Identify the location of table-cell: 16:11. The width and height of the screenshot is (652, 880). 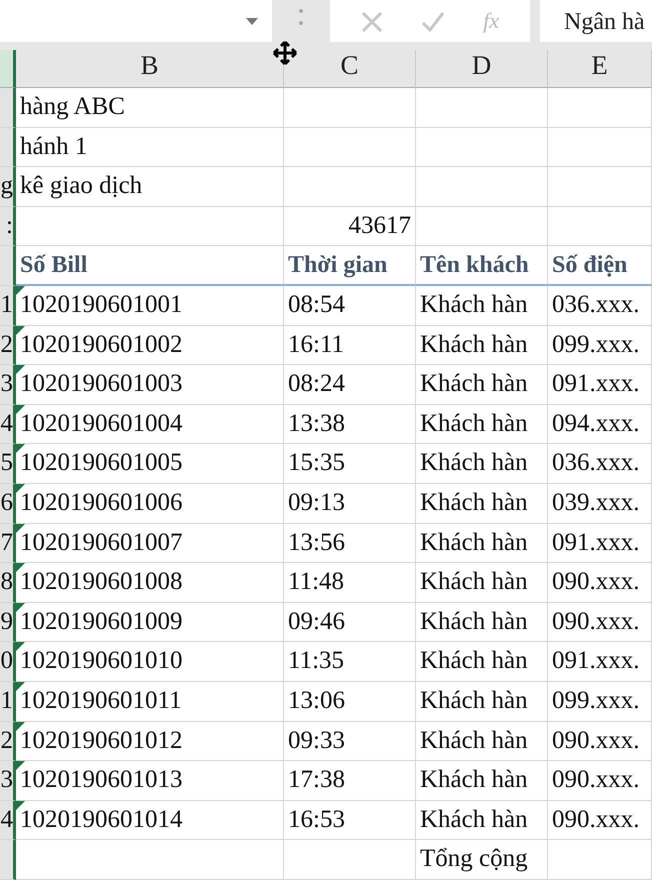
(350, 346).